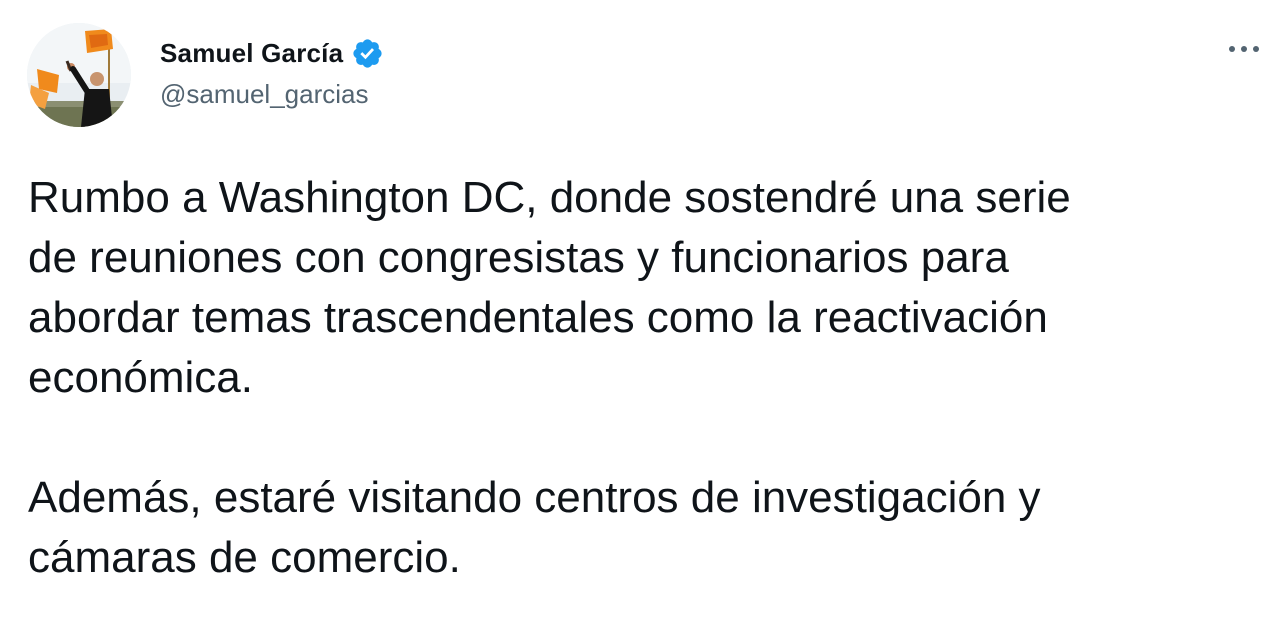 The width and height of the screenshot is (1286, 620). What do you see at coordinates (367, 53) in the screenshot?
I see `verified-badge-icon` at bounding box center [367, 53].